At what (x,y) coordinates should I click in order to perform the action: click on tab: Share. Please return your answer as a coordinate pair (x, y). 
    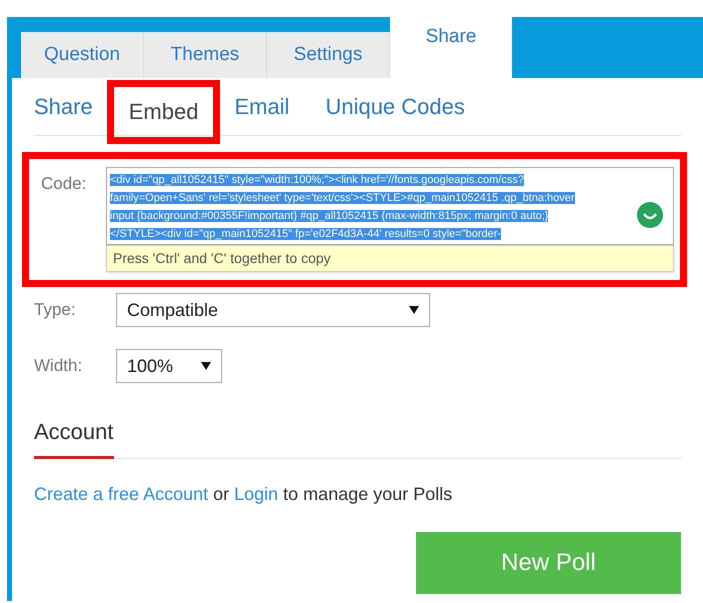
    Looking at the image, I should click on (451, 47).